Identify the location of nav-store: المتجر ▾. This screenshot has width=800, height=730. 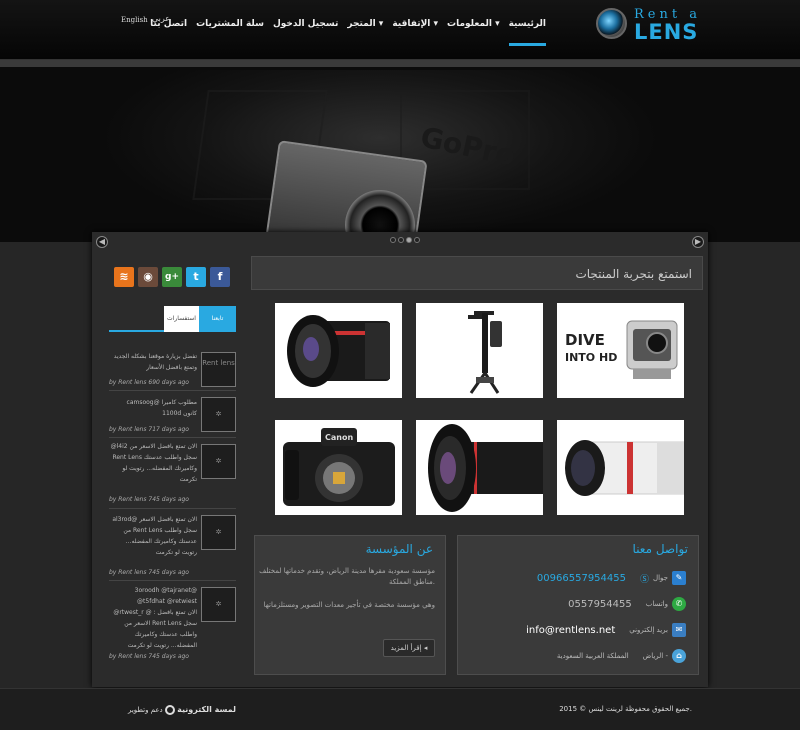
(365, 23).